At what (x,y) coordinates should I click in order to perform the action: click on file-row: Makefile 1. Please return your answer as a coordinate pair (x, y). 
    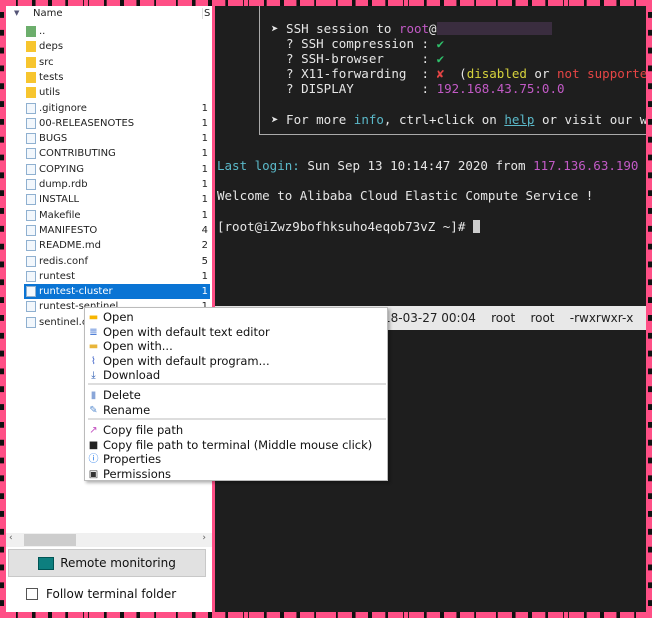
    Looking at the image, I should click on (117, 215).